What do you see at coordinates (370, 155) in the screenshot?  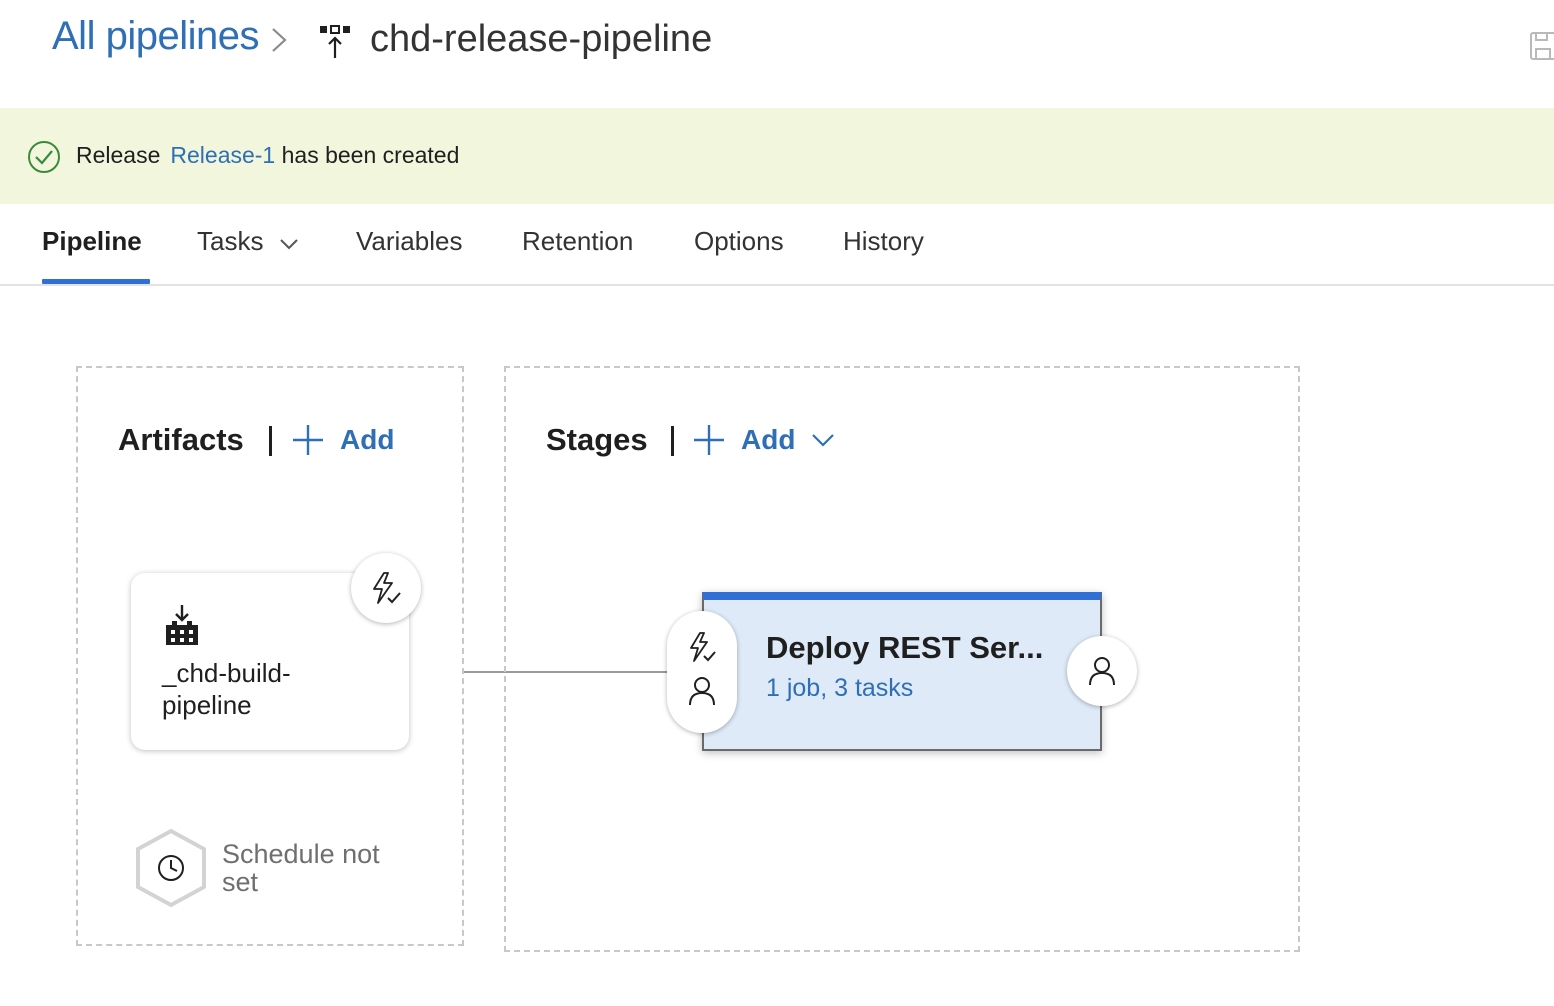 I see `banner-suffix: has been created` at bounding box center [370, 155].